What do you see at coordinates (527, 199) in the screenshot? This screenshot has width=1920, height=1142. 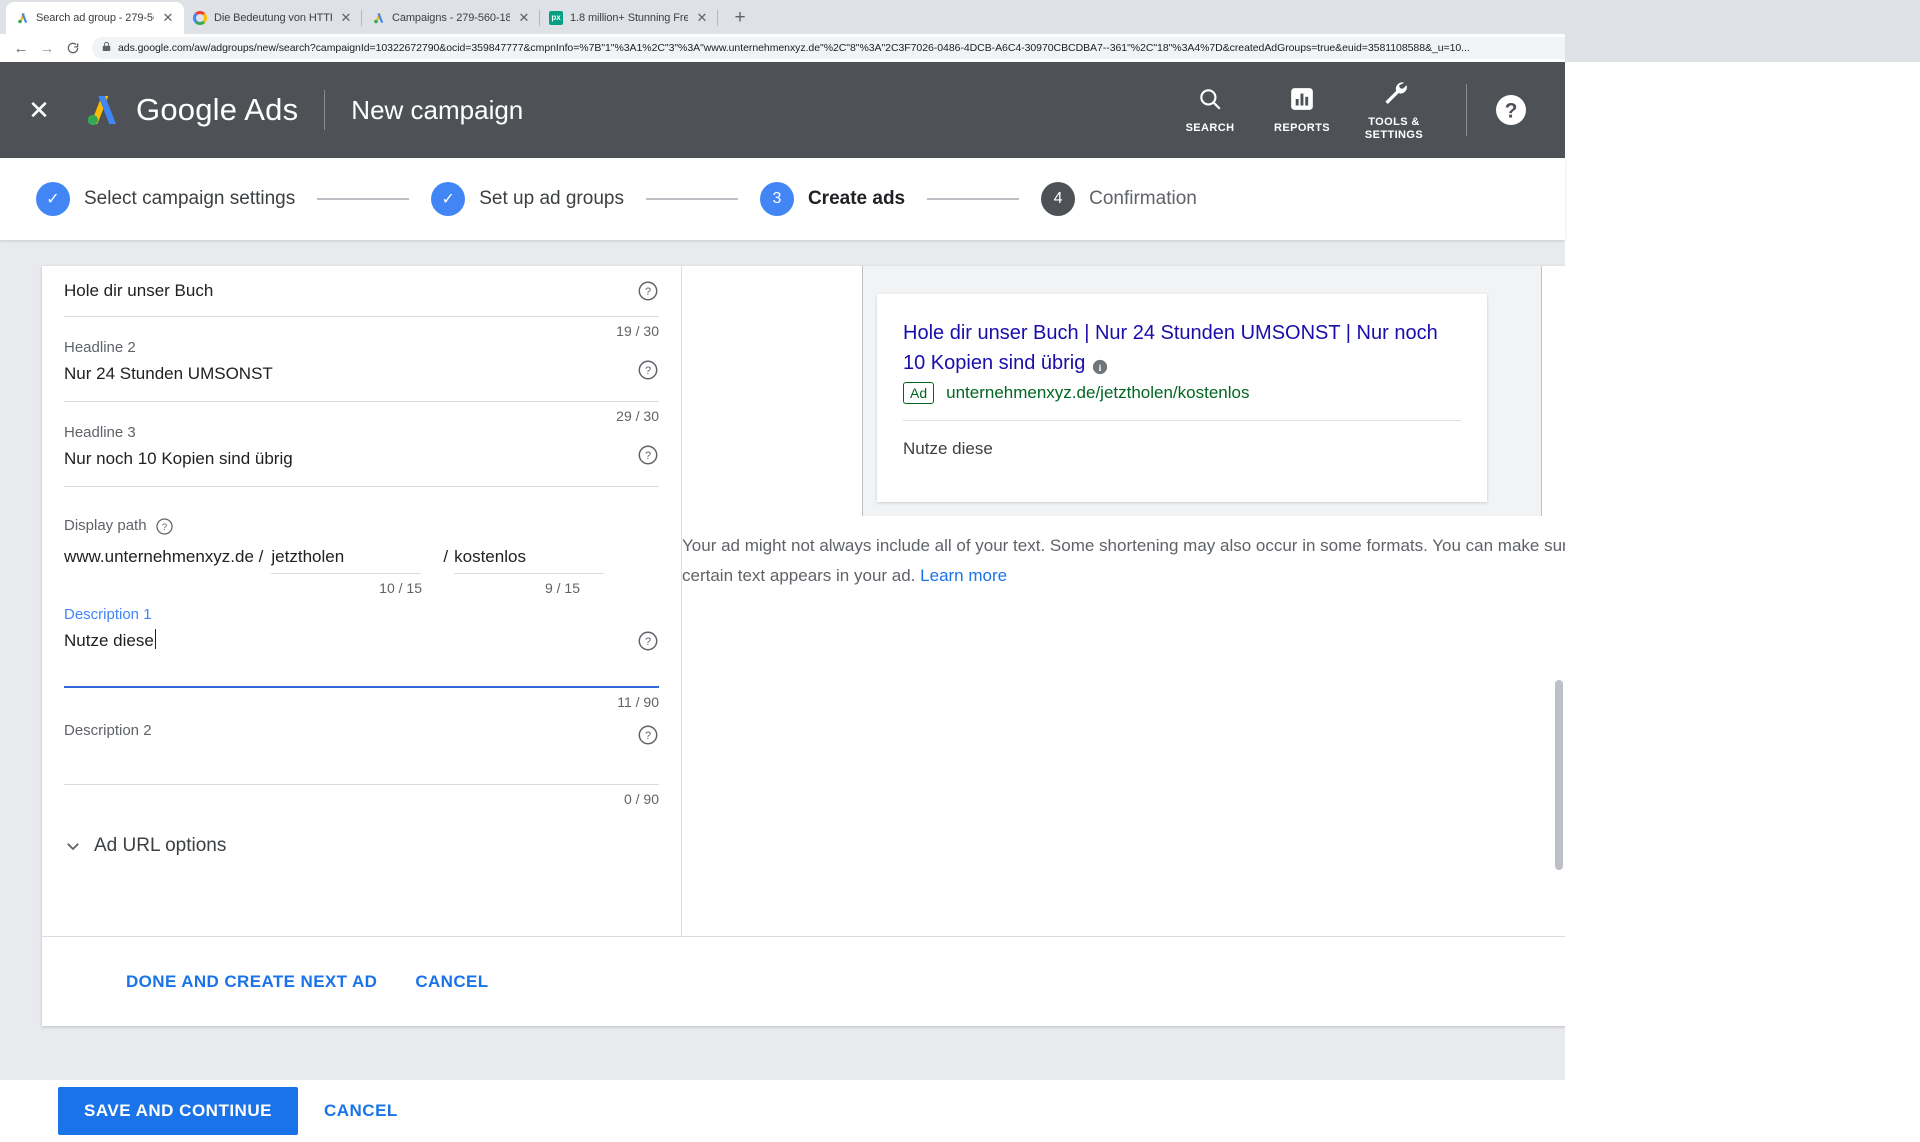 I see `stepper-step-2: ✓ Set up ad groups` at bounding box center [527, 199].